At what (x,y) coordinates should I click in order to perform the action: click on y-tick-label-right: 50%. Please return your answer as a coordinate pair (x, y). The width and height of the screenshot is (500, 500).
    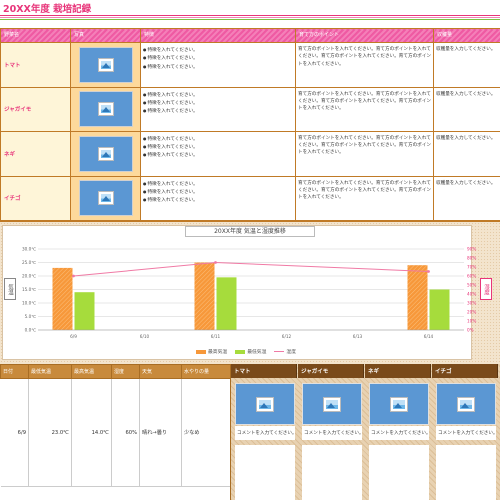
    Looking at the image, I should click on (471, 285).